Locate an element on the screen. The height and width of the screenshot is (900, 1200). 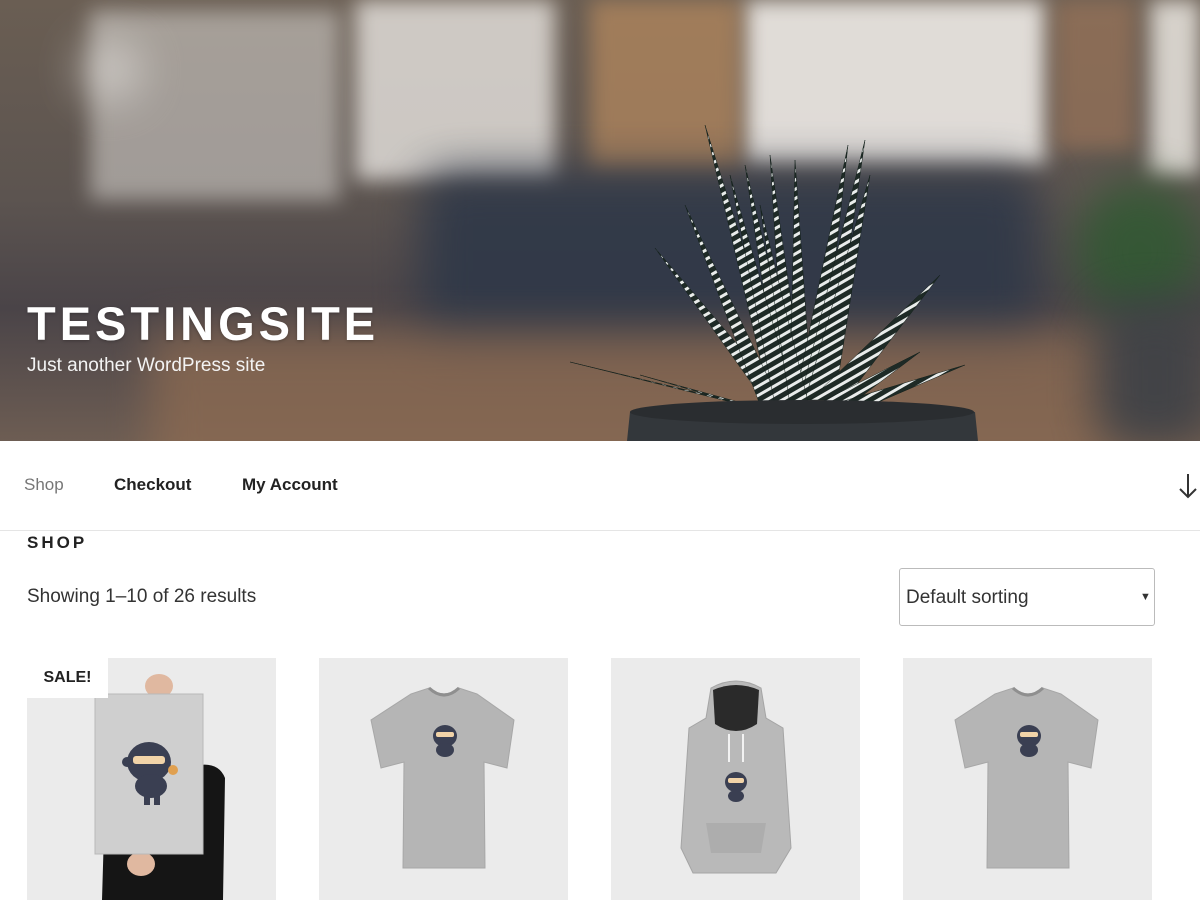
nav-item-shop: Shop is located at coordinates (44, 485).